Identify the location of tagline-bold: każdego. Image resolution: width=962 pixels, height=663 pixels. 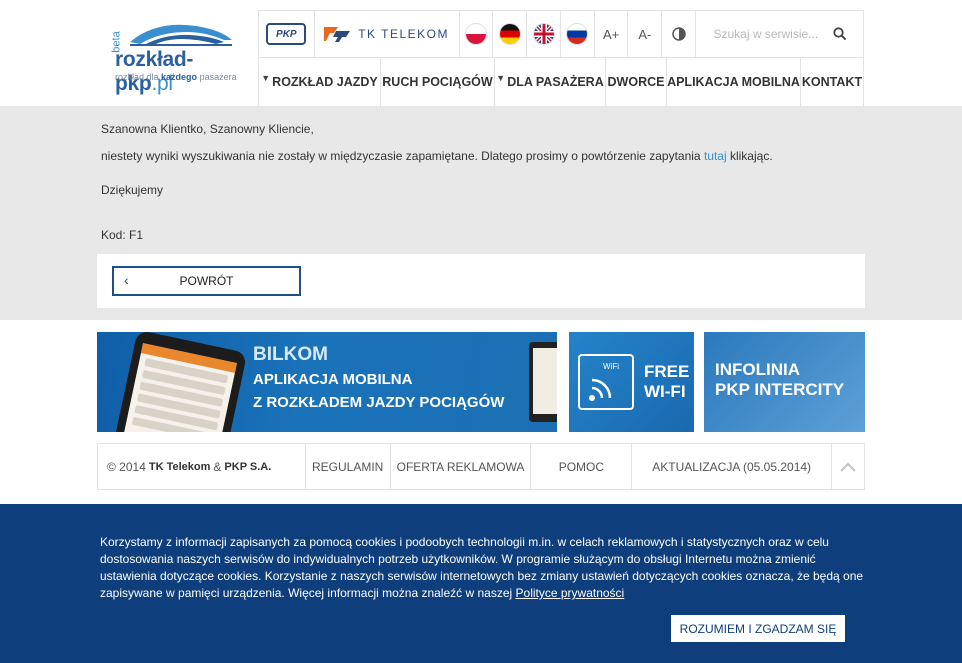
(179, 77).